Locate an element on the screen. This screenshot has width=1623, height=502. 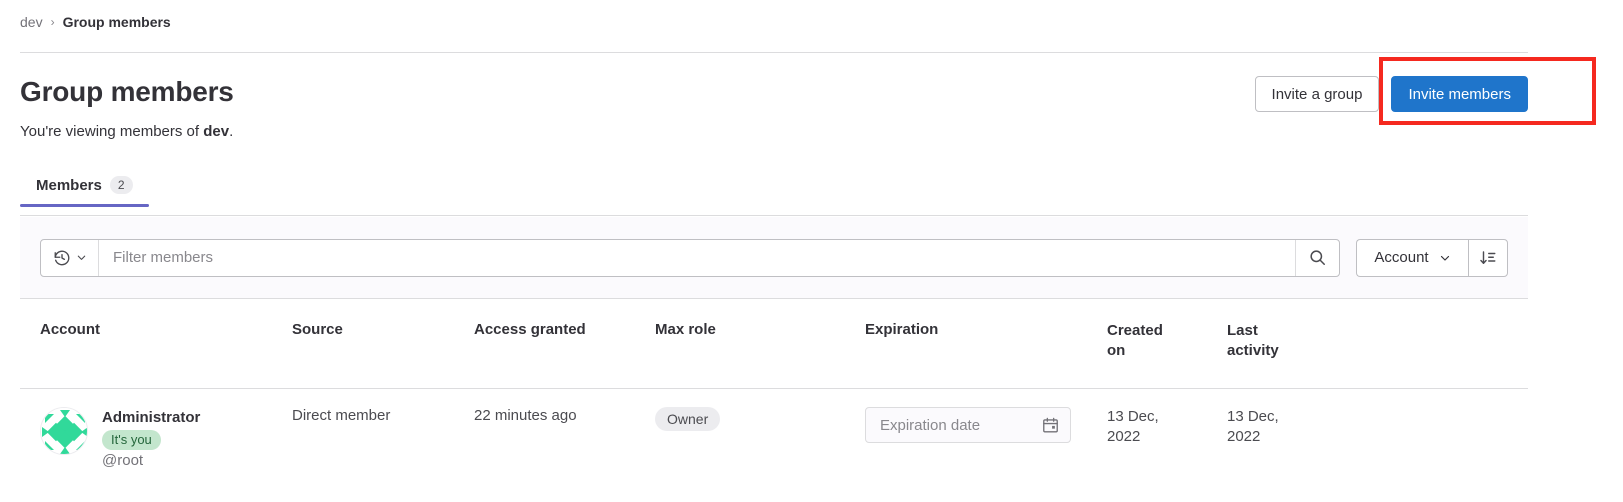
breadcrumb-item-current: Group members is located at coordinates (117, 22).